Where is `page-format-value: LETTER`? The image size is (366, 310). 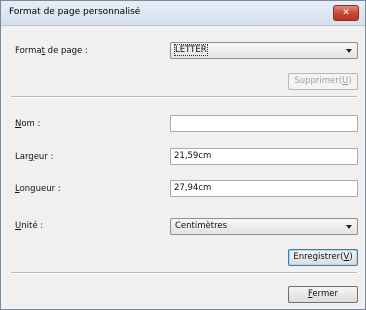 page-format-value: LETTER is located at coordinates (191, 50).